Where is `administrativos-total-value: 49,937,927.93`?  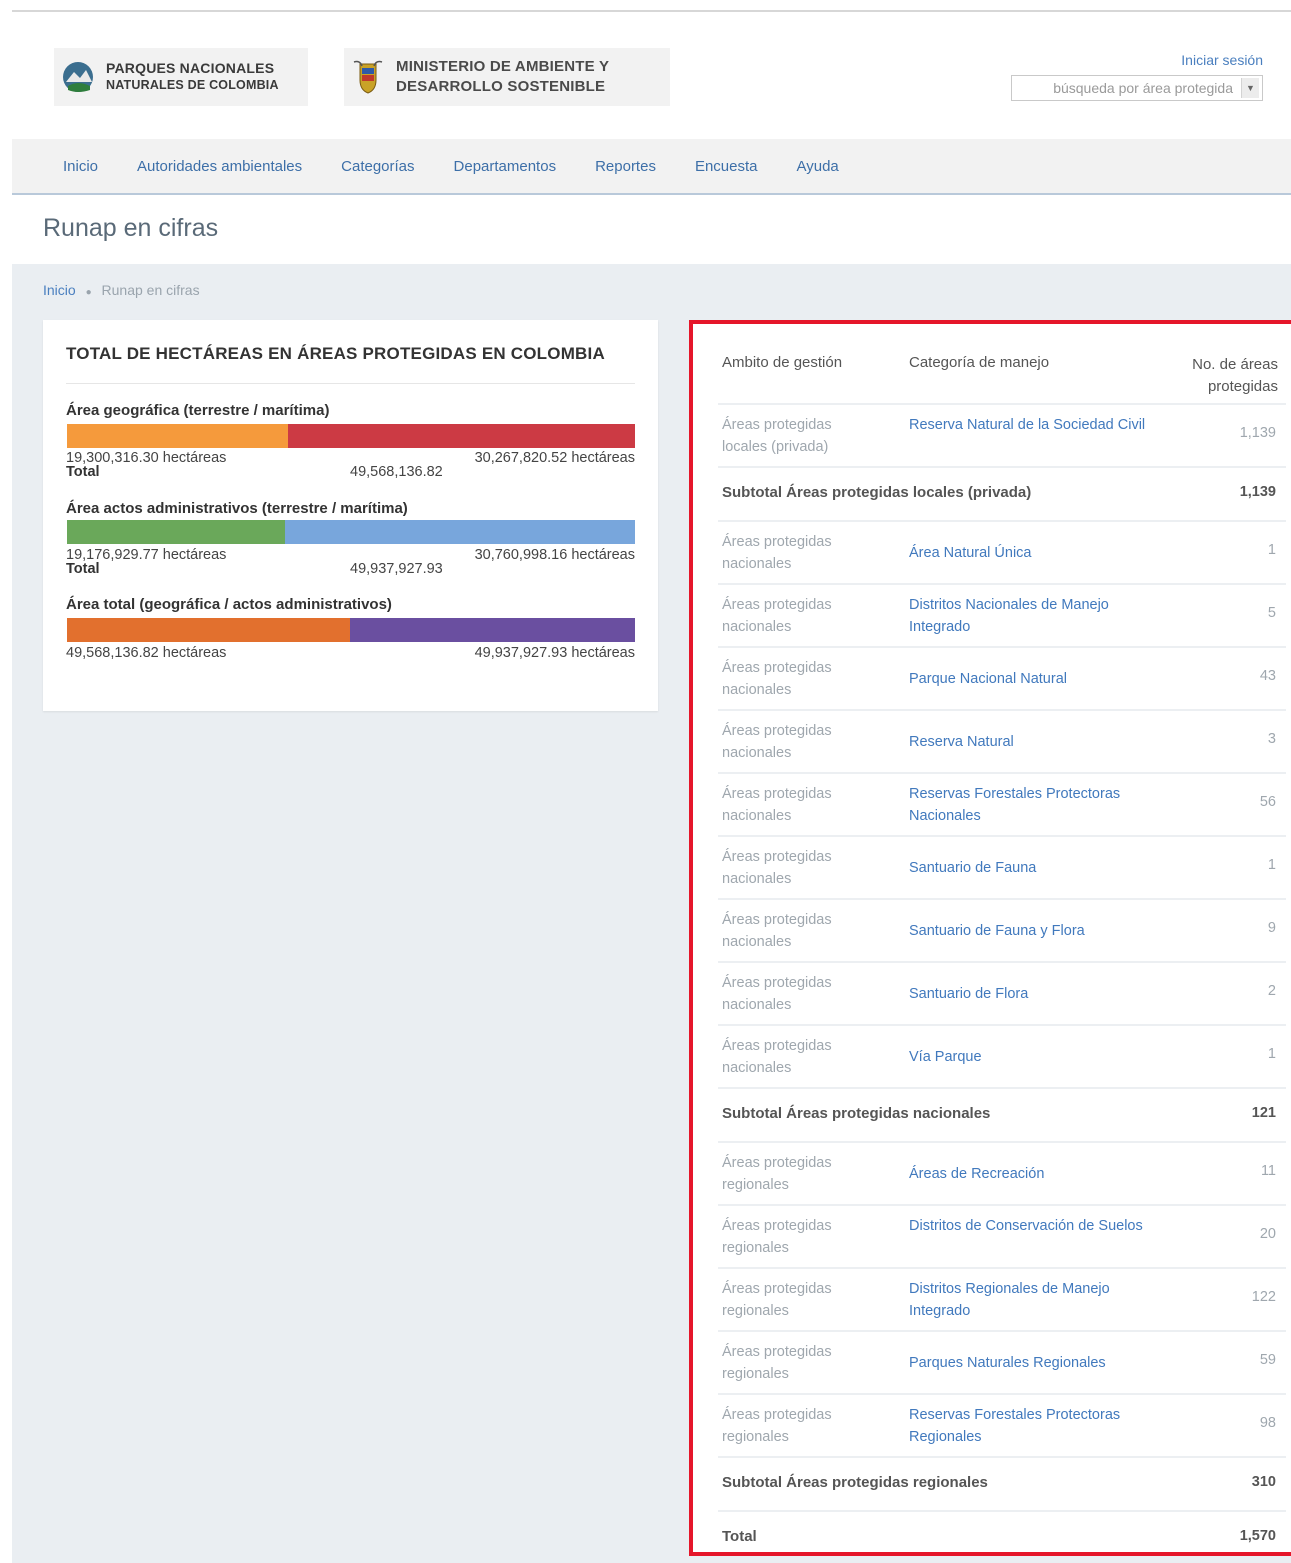 administrativos-total-value: 49,937,927.93 is located at coordinates (396, 569).